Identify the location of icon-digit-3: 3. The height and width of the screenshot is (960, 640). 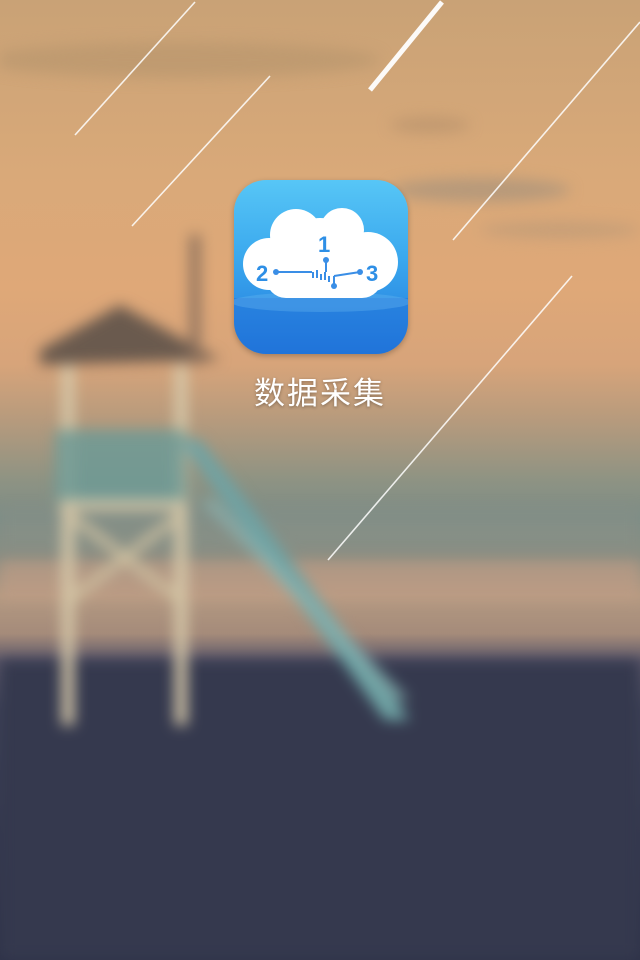
(372, 273).